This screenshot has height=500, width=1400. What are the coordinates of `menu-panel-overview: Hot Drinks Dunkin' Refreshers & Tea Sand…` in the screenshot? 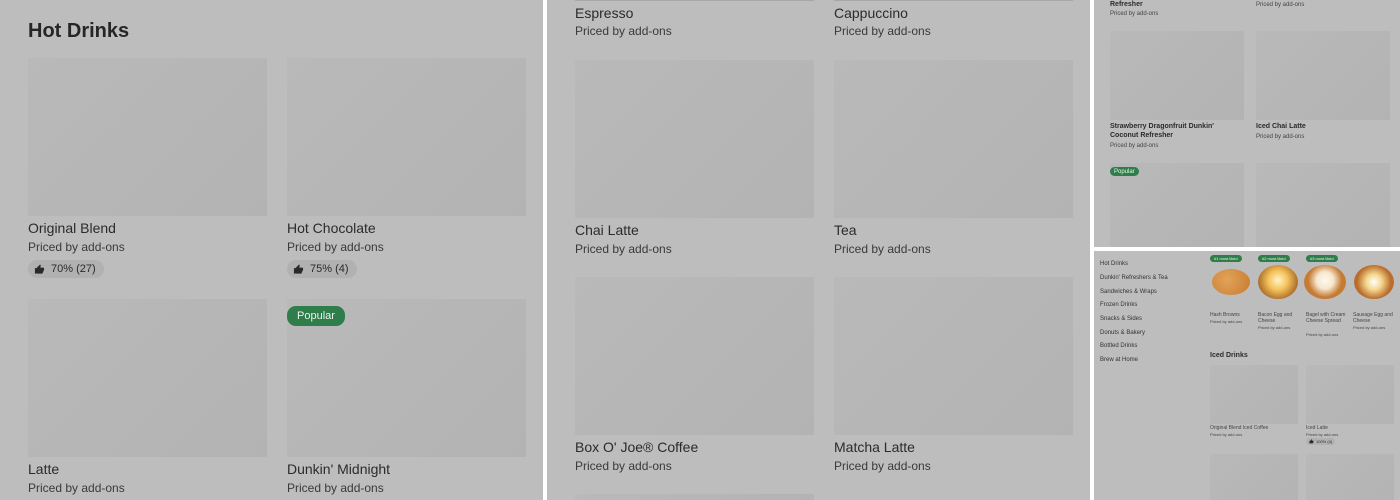 It's located at (1247, 375).